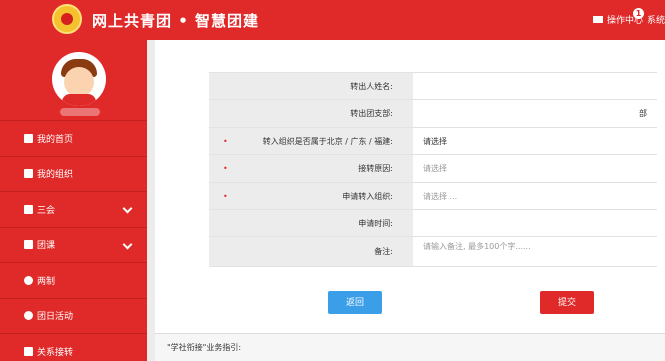 This screenshot has height=361, width=665. What do you see at coordinates (311, 252) in the screenshot?
I see `form-label: 备注:` at bounding box center [311, 252].